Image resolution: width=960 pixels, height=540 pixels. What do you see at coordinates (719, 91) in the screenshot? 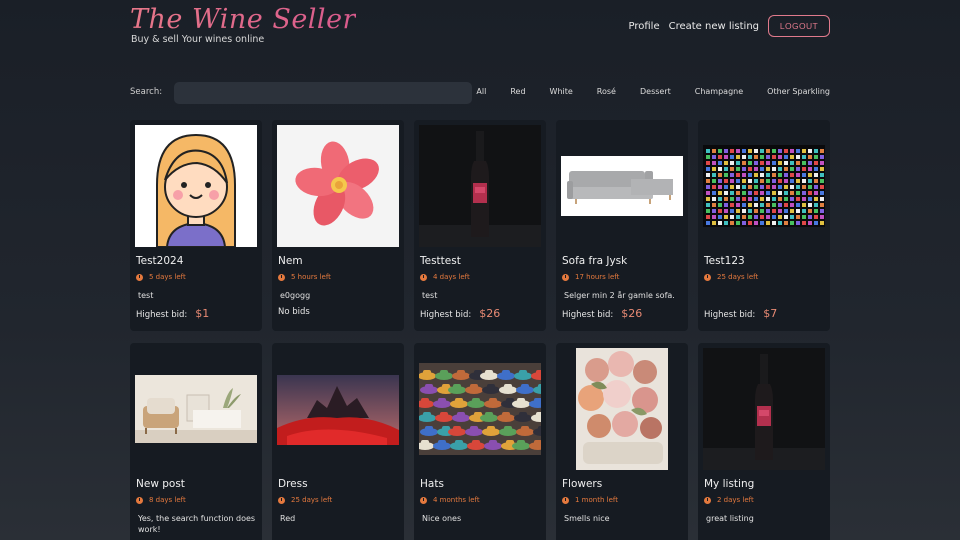
I see `filter-champagne: Champagne` at bounding box center [719, 91].